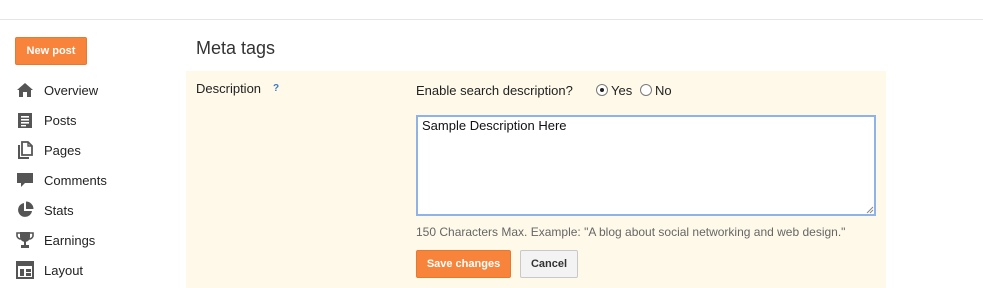  I want to click on section-title: Meta tags, so click(236, 48).